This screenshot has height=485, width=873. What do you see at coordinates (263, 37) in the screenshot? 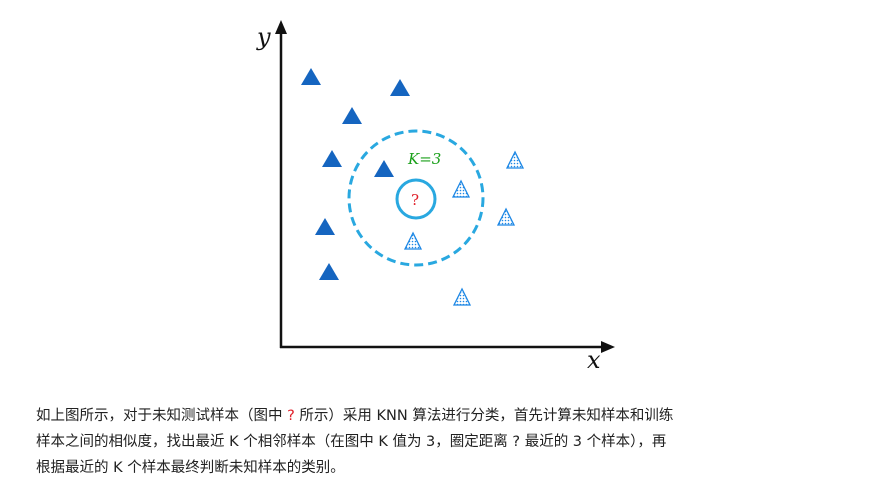
I see `y-axis-label: y` at bounding box center [263, 37].